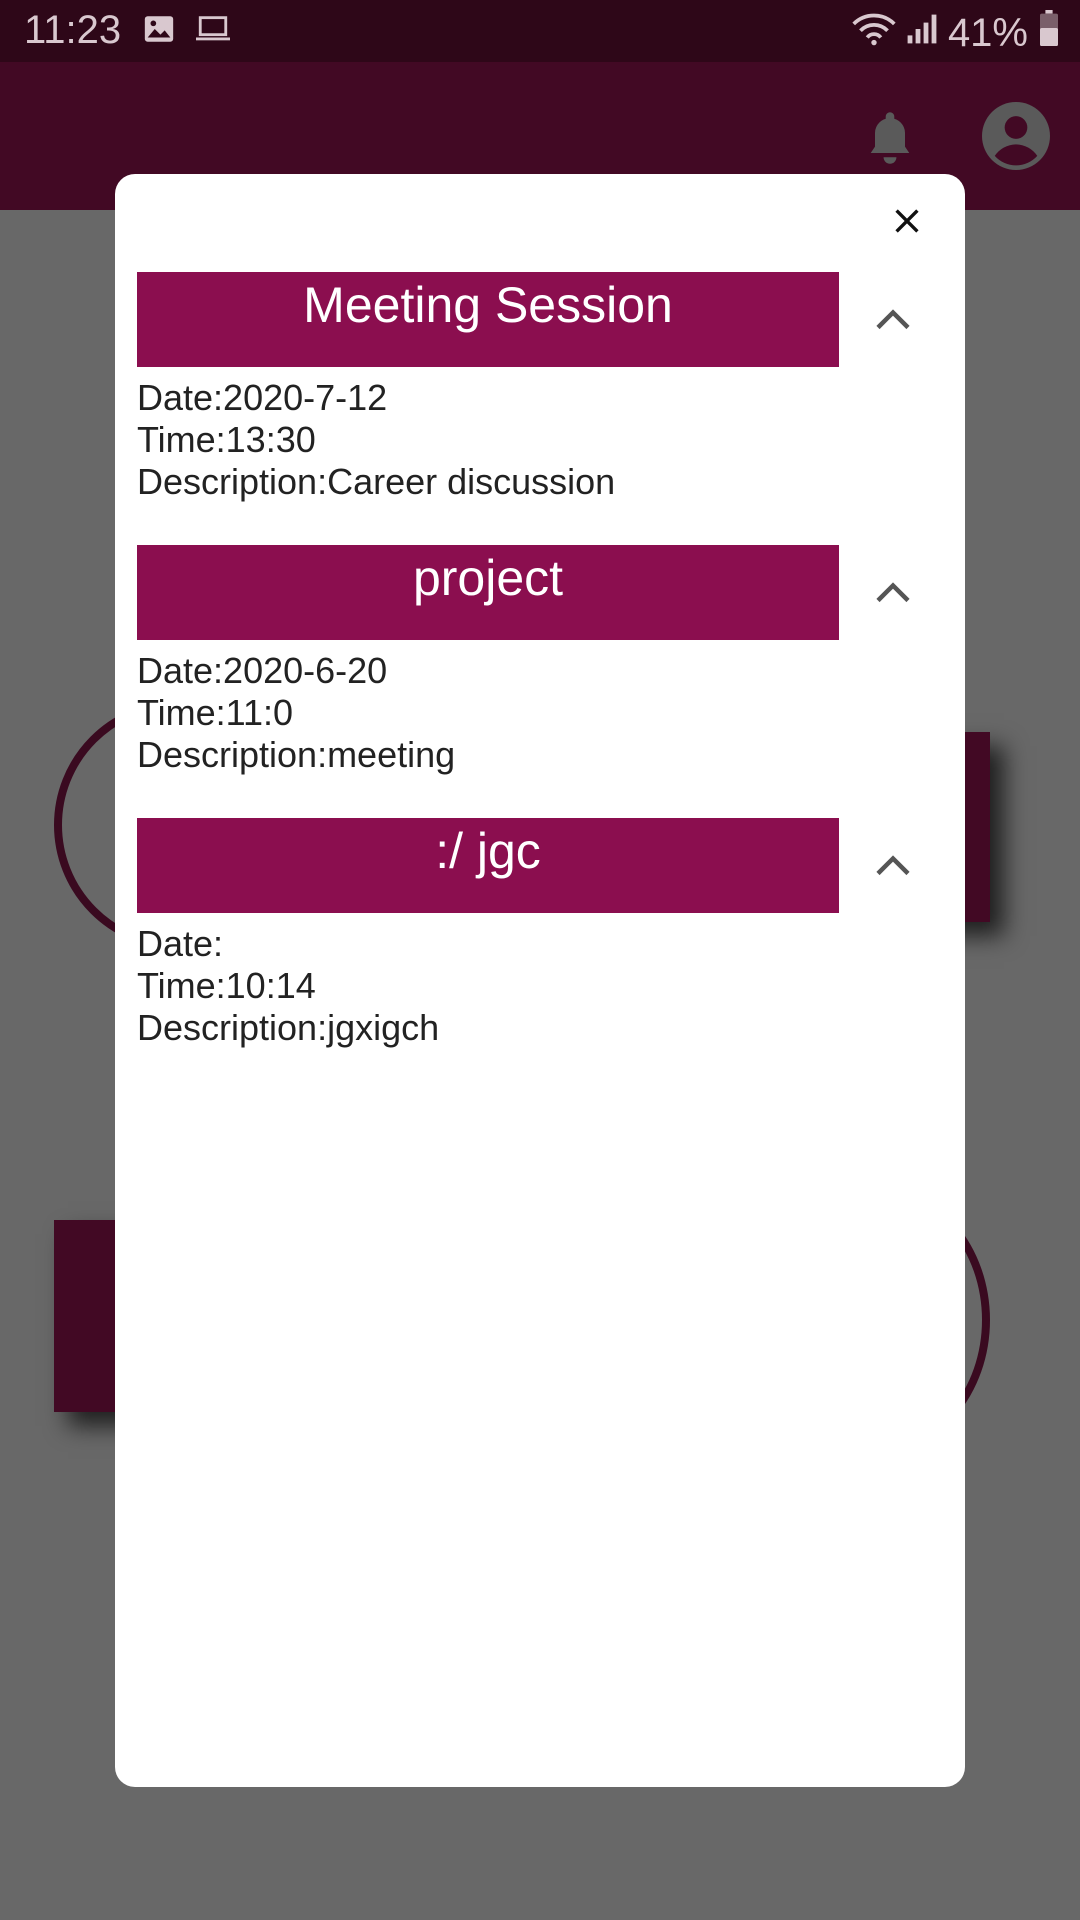 This screenshot has width=1080, height=1920. Describe the element at coordinates (488, 319) in the screenshot. I see `event-title: Meeting Session` at that location.